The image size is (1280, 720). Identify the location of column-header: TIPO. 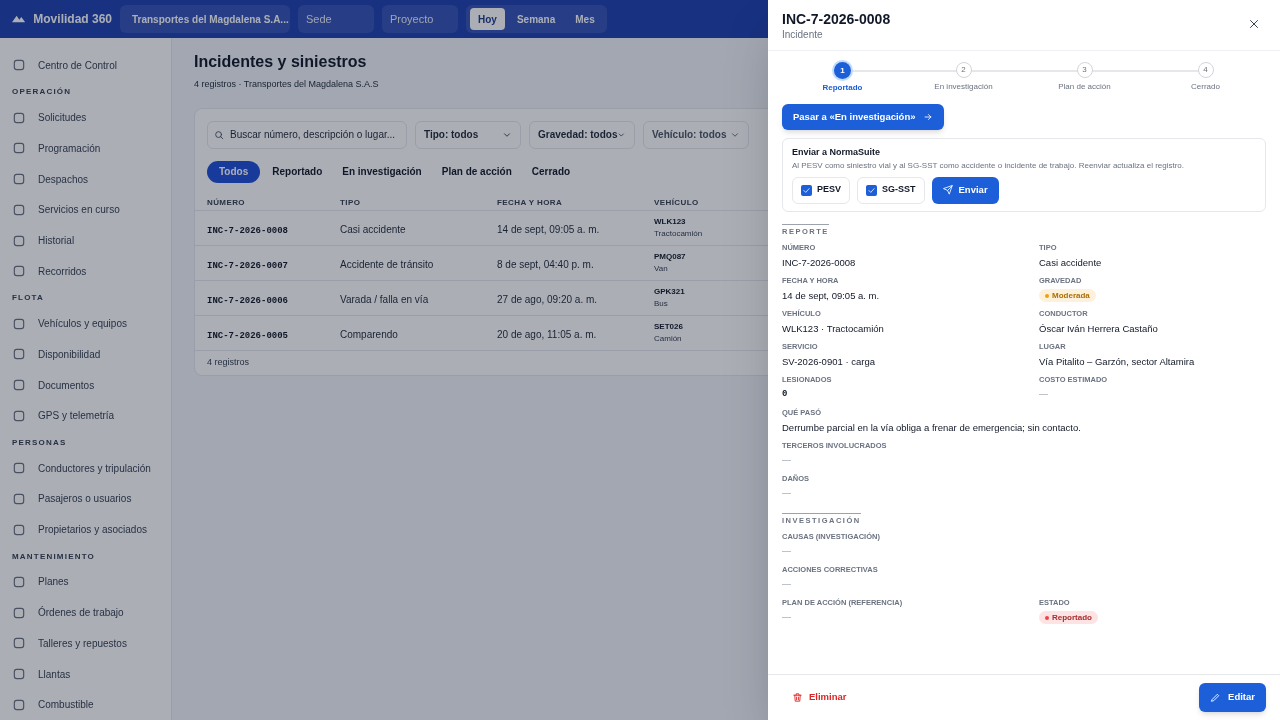
(350, 202).